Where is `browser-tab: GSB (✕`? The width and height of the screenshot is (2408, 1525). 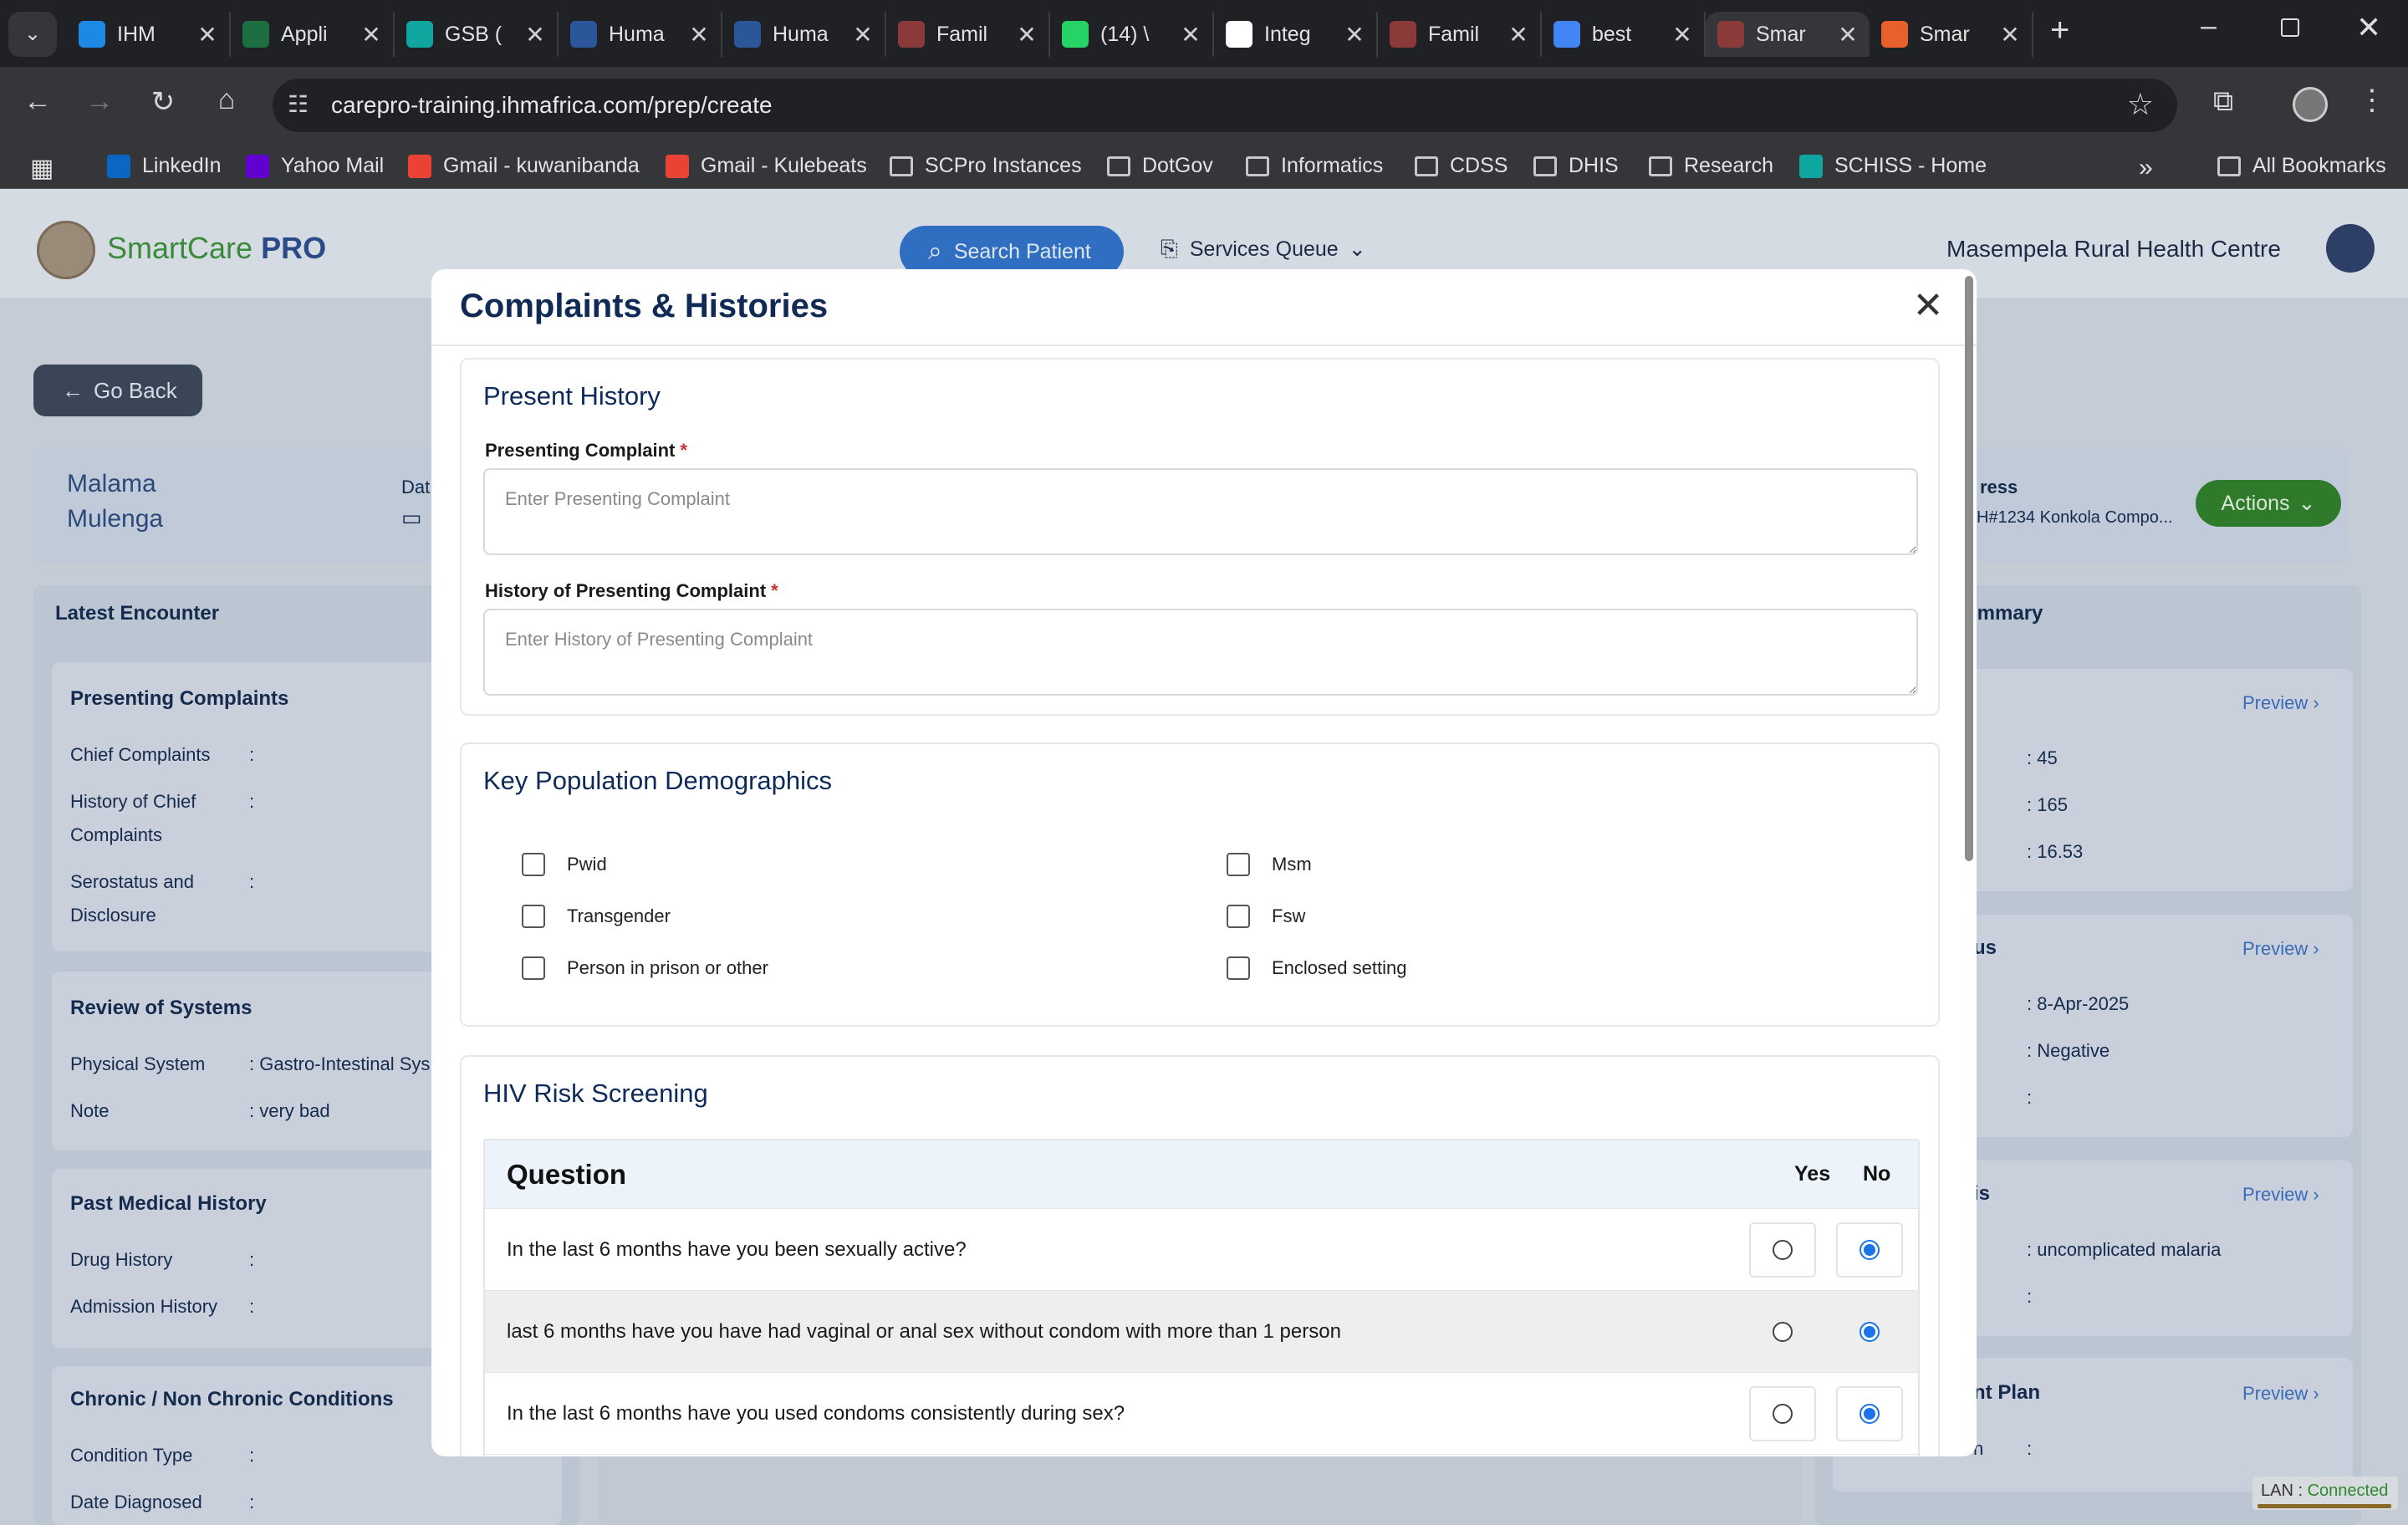 browser-tab: GSB (✕ is located at coordinates (477, 34).